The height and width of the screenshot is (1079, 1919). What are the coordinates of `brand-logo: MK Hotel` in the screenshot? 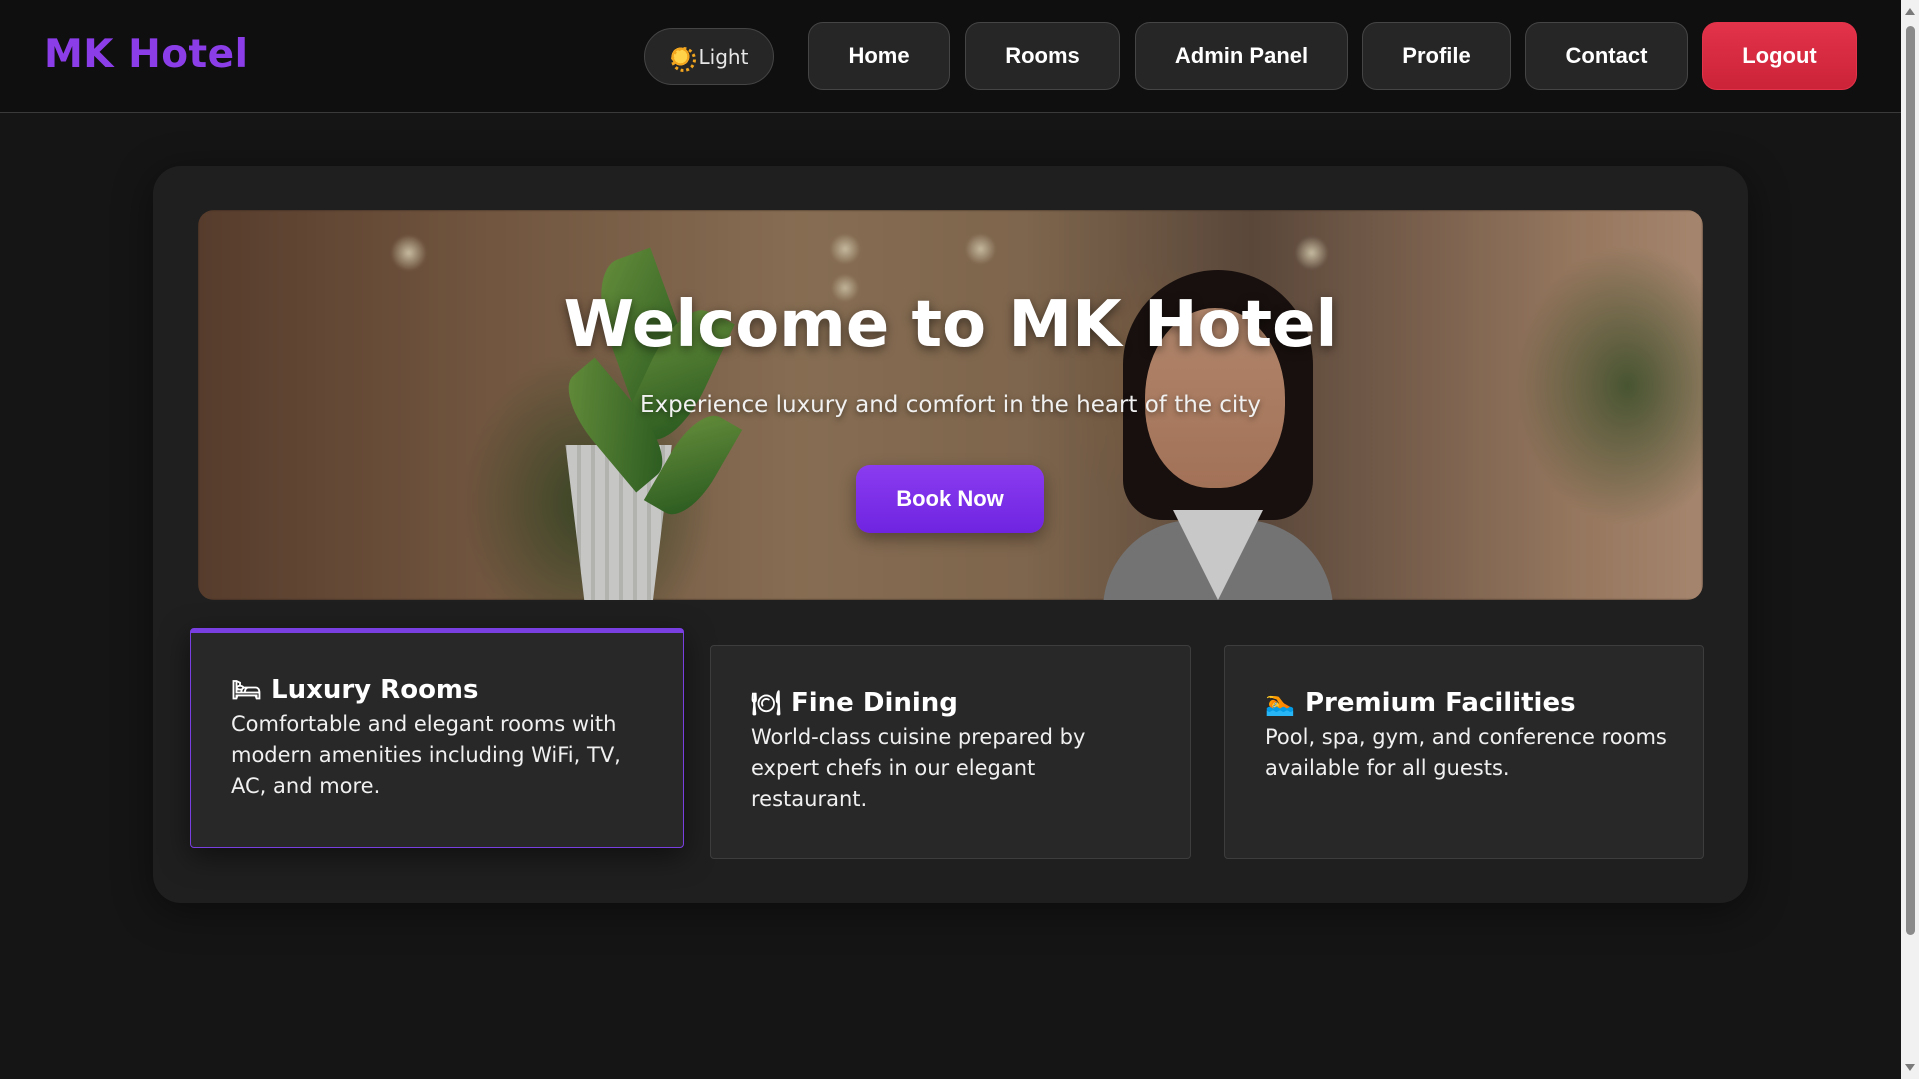 It's located at (146, 54).